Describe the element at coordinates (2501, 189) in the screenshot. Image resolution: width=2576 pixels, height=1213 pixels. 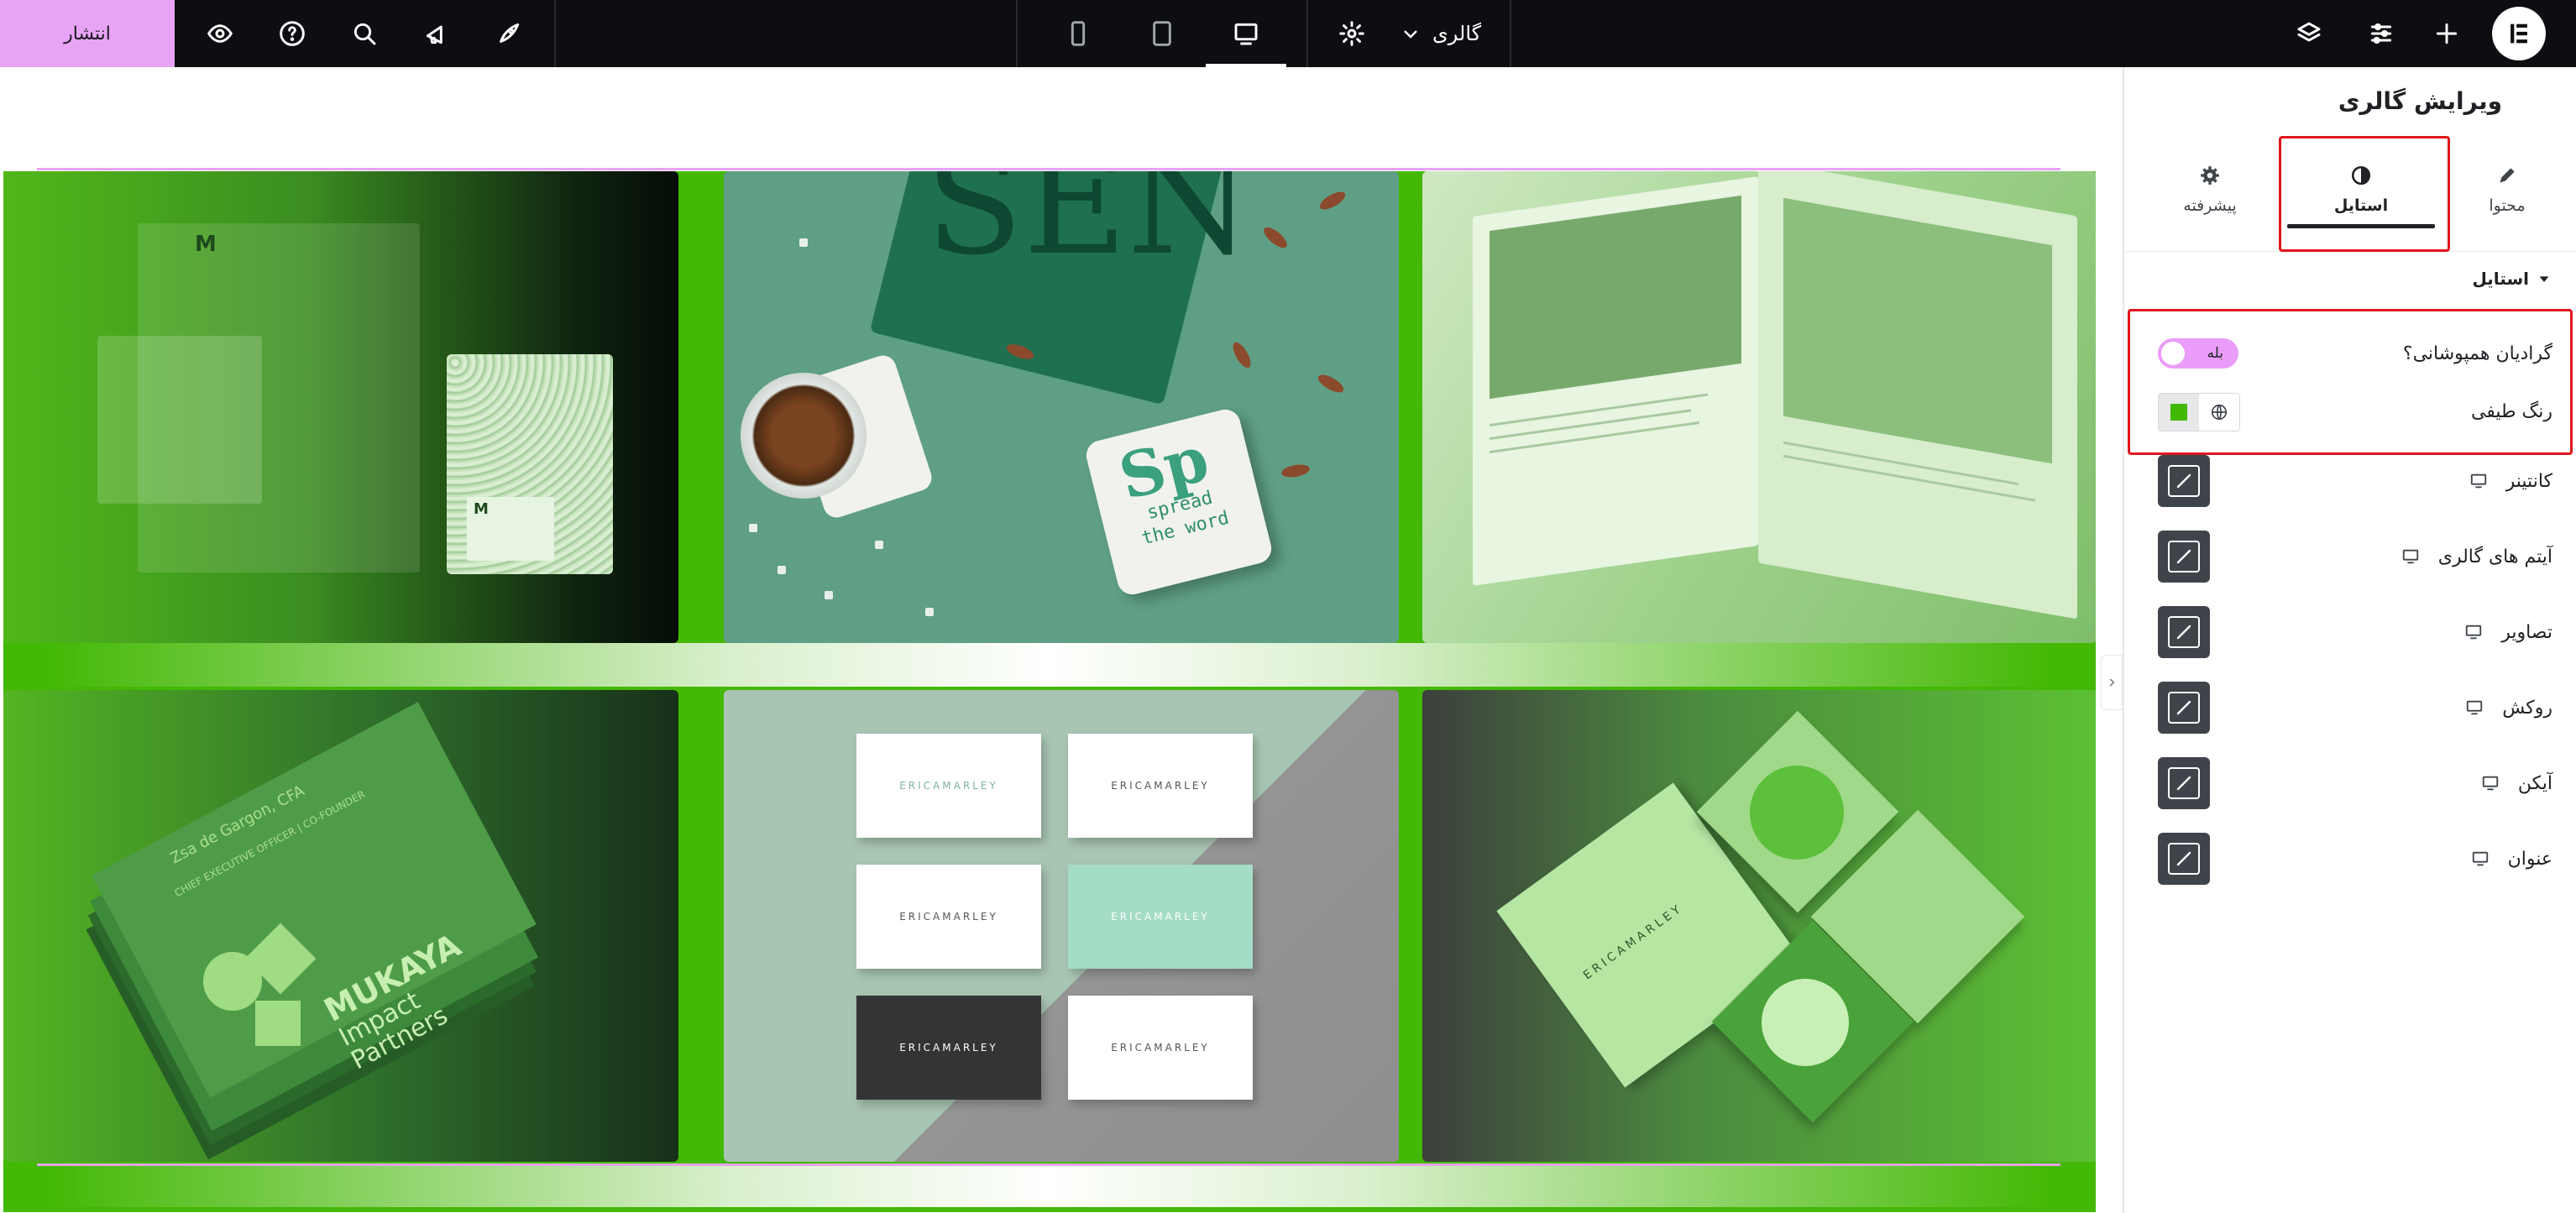
I see `tab-content: محتوا` at that location.